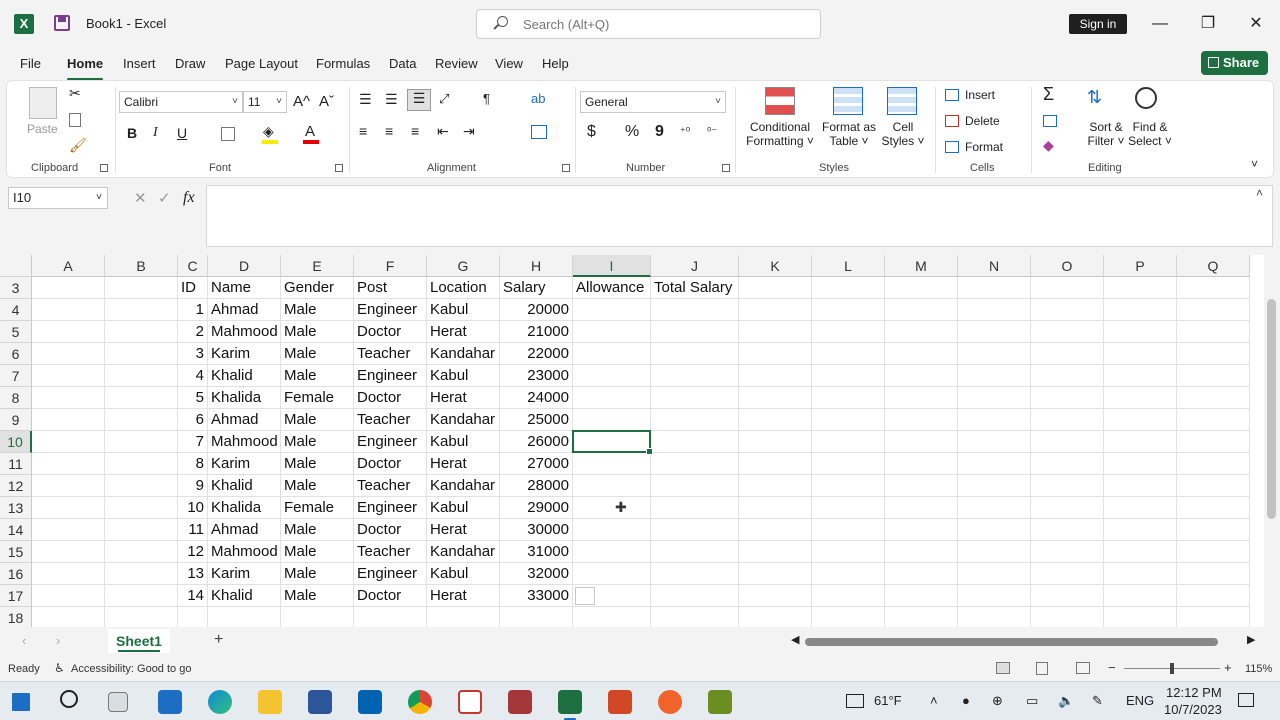 The image size is (1280, 720). What do you see at coordinates (780, 101) in the screenshot?
I see `conditional-formatting-icon` at bounding box center [780, 101].